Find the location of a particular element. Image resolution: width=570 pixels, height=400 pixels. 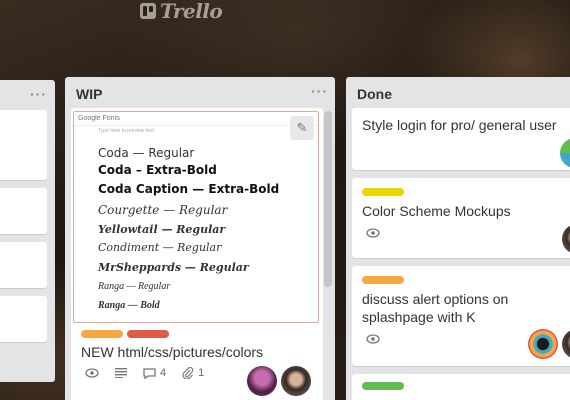

font-sample: Coda Caption — Extra-Bold is located at coordinates (189, 189).